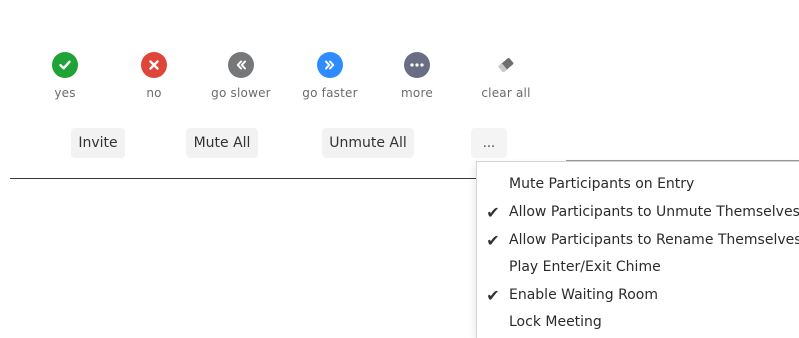  I want to click on feedback-no: no, so click(154, 76).